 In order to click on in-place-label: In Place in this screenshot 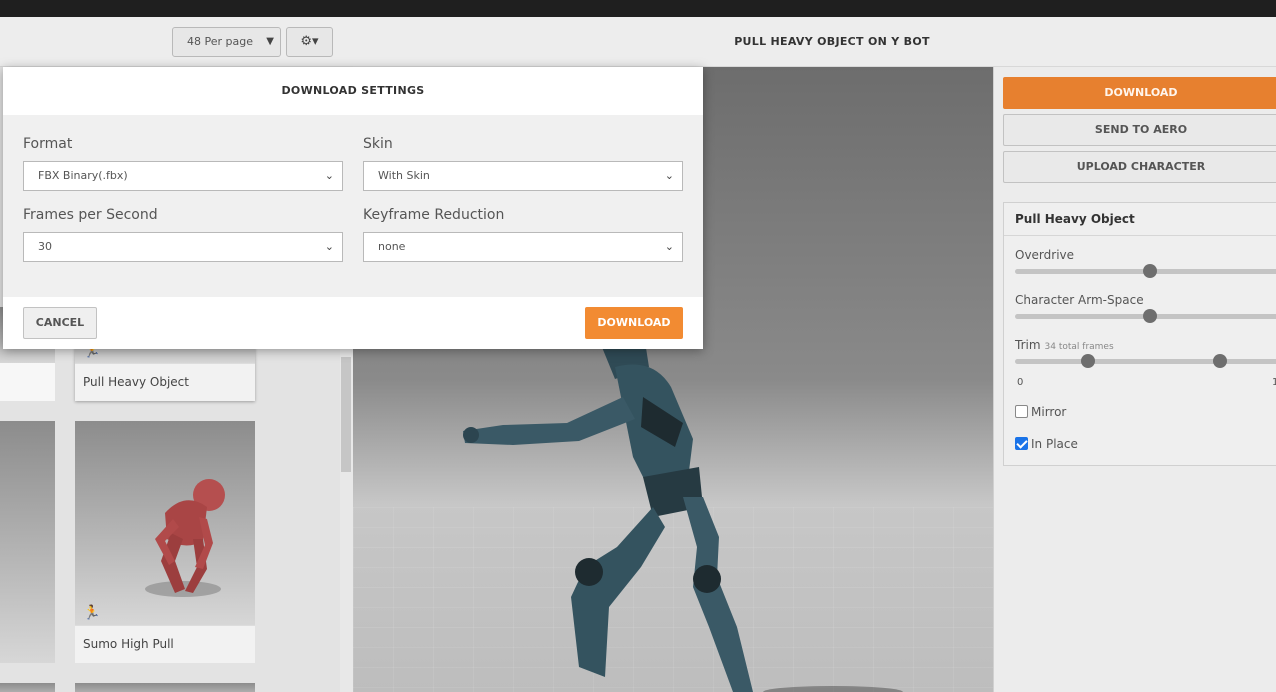, I will do `click(1054, 444)`.